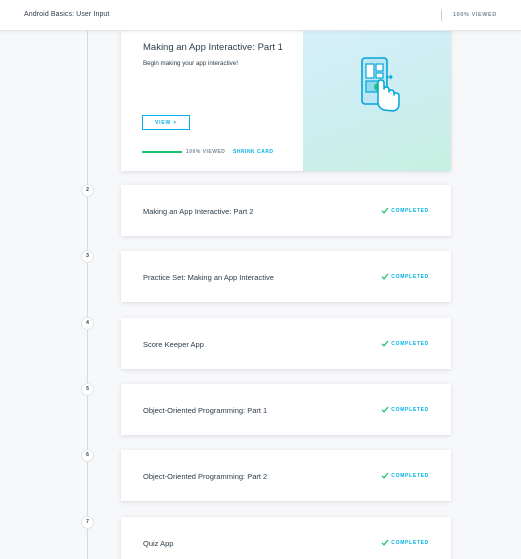 Image resolution: width=521 pixels, height=559 pixels. I want to click on timeline-line, so click(87, 295).